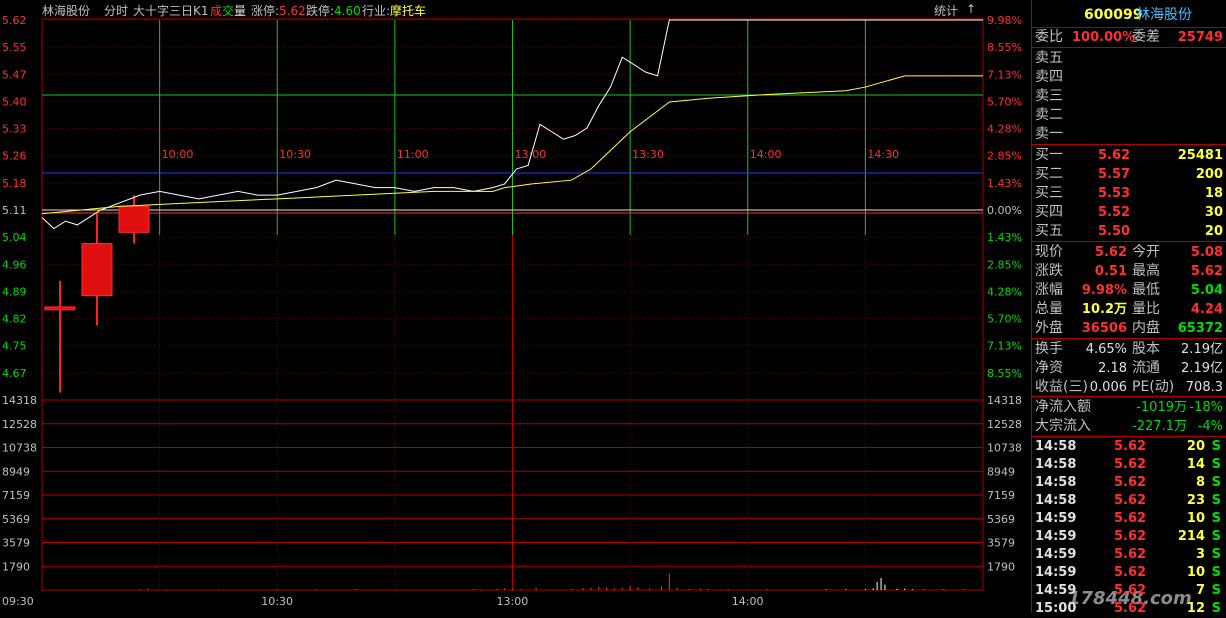 This screenshot has width=1226, height=618. What do you see at coordinates (1056, 608) in the screenshot?
I see `tick-time: 15:00` at bounding box center [1056, 608].